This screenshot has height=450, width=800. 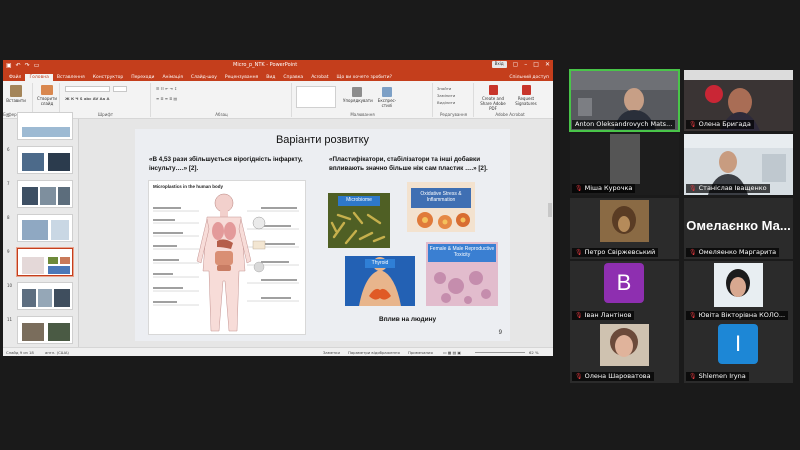 What do you see at coordinates (738, 344) in the screenshot?
I see `participant-avatar: I` at bounding box center [738, 344].